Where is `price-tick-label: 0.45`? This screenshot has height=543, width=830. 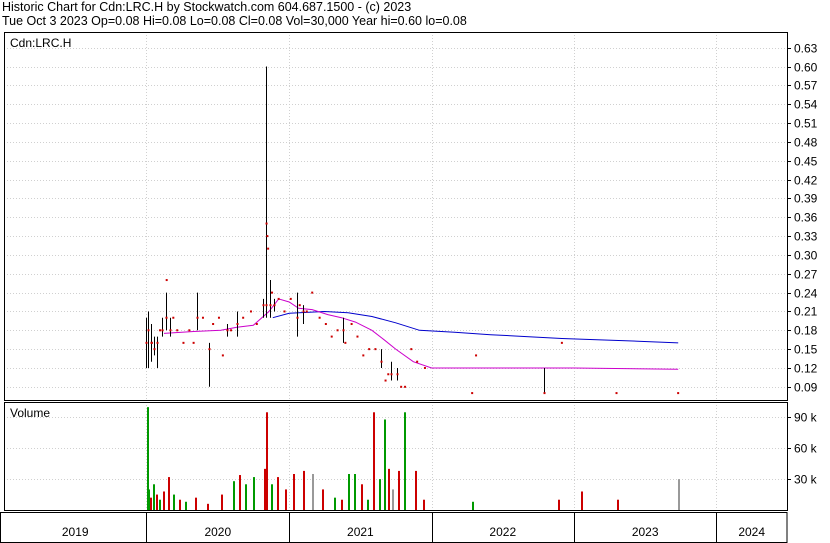
price-tick-label: 0.45 is located at coordinates (806, 162).